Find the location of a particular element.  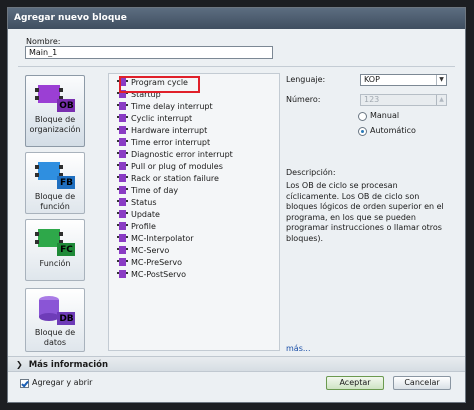

organization-block-button: OB Bloque de organización is located at coordinates (55, 111).